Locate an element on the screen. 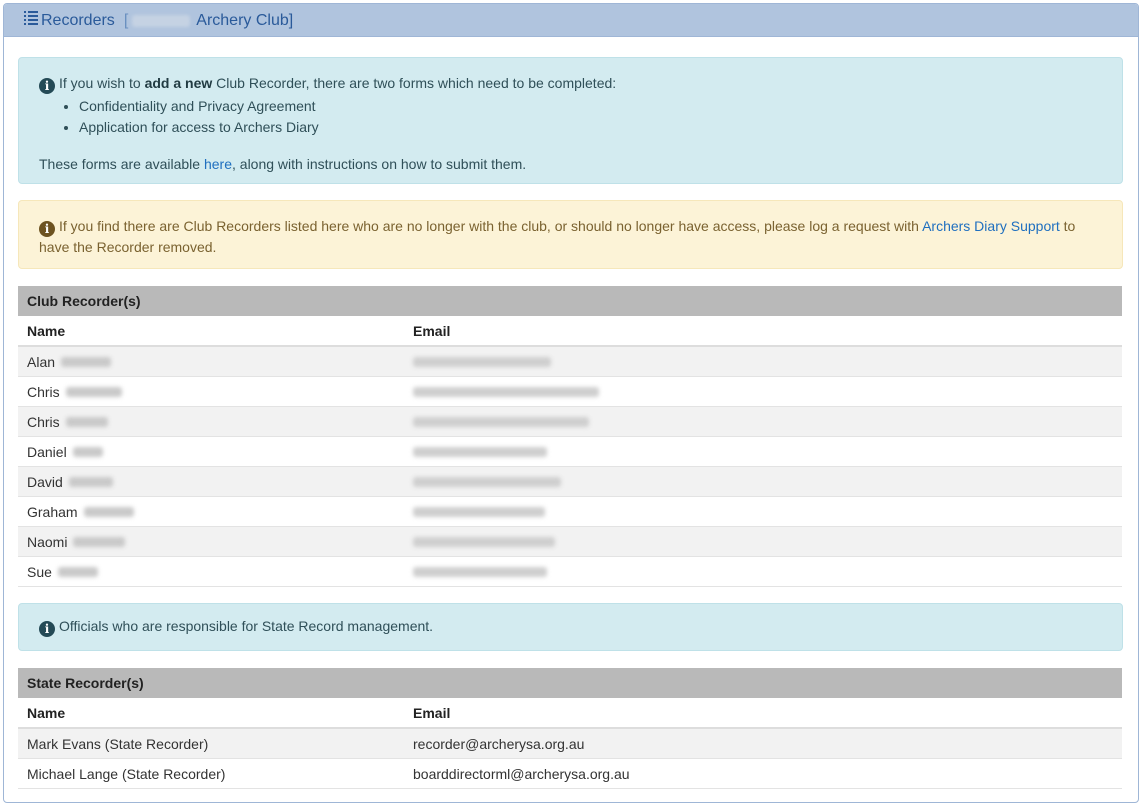 The height and width of the screenshot is (803, 1142). archers-diary-support-link: Archers Diary Support is located at coordinates (991, 226).